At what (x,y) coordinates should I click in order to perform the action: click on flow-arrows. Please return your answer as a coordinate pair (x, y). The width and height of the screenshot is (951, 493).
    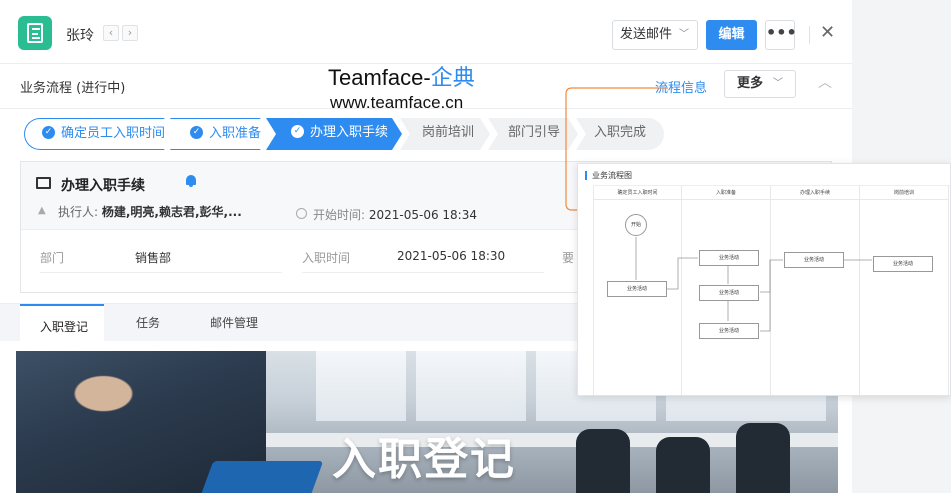
    Looking at the image, I should click on (753, 284).